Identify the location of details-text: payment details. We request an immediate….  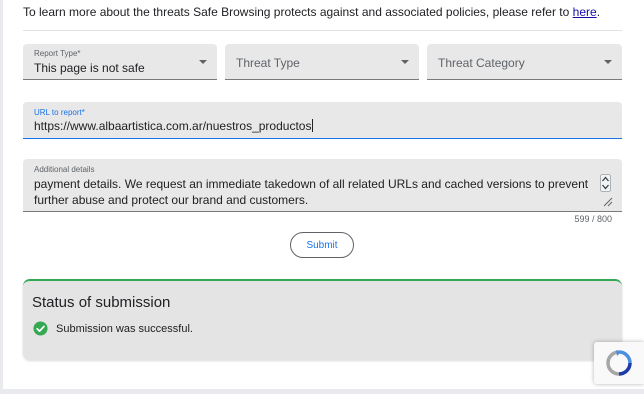
(311, 192).